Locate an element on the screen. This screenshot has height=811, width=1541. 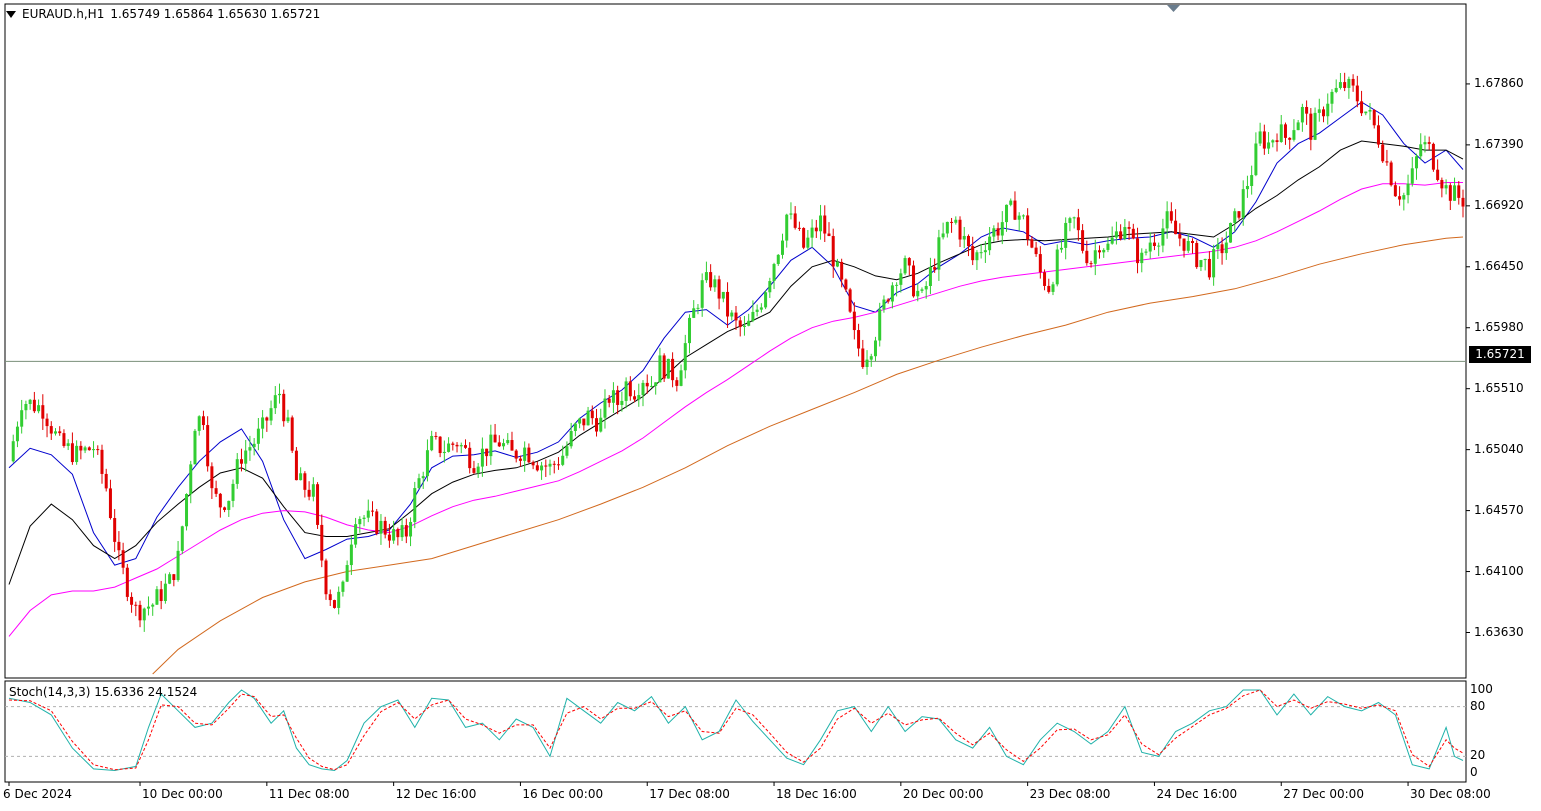
shift-marker-icon is located at coordinates (1173, 8).